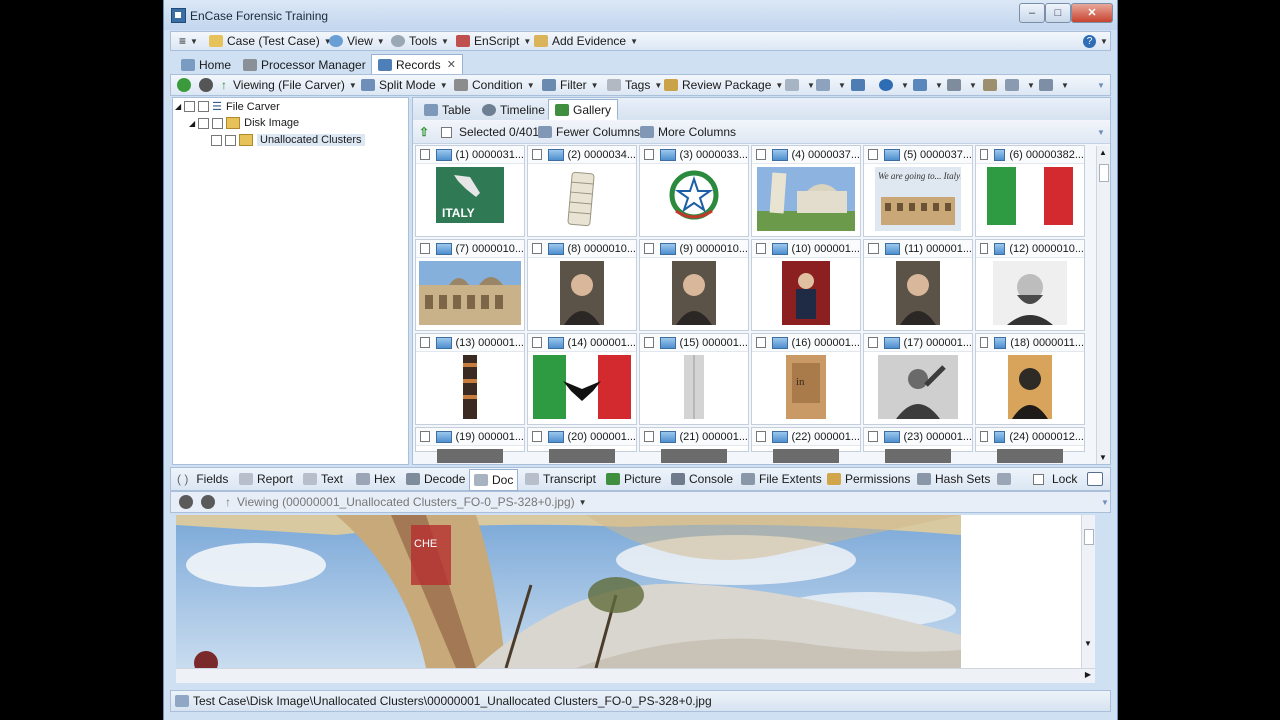 This screenshot has height=720, width=1280. I want to click on title-bar: EnCase Forensic Training – □ ✕, so click(640, 15).